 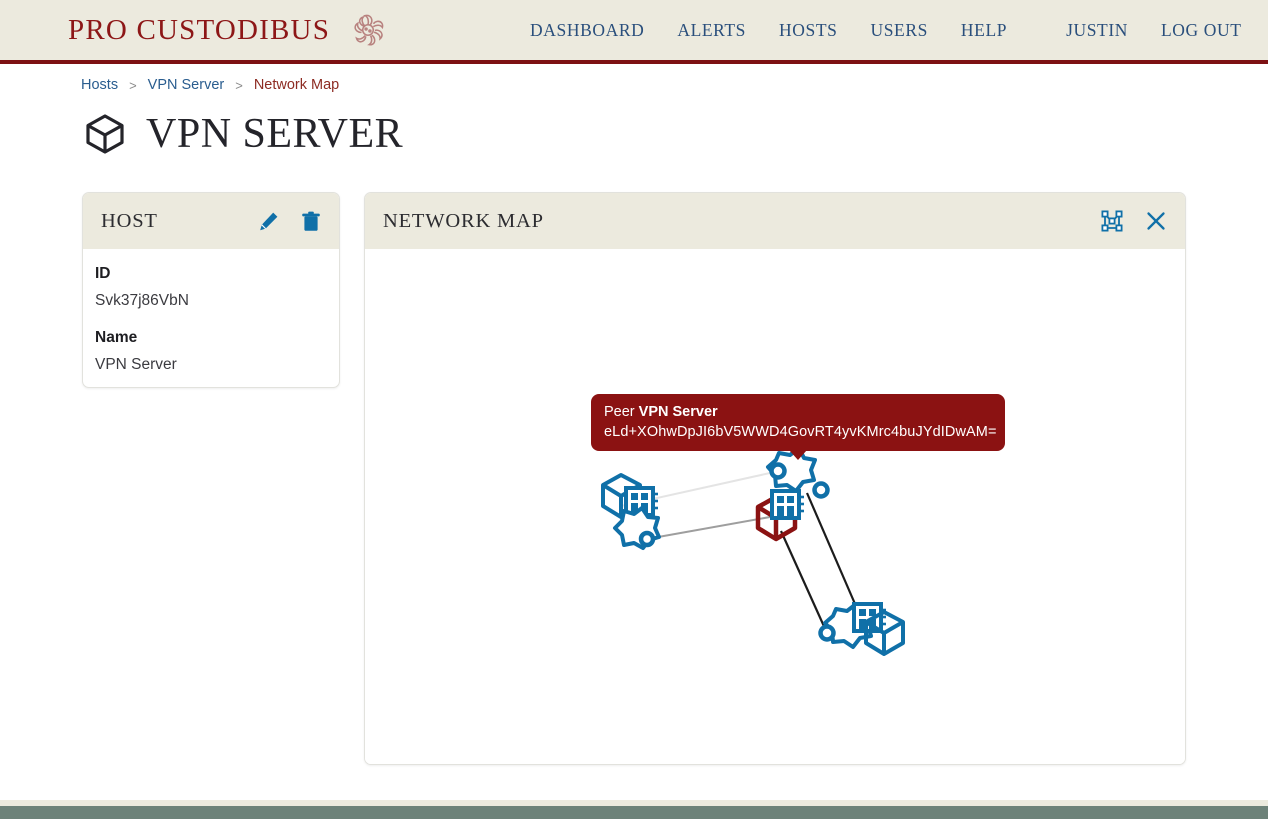 I want to click on nav-users: USERS, so click(x=898, y=30).